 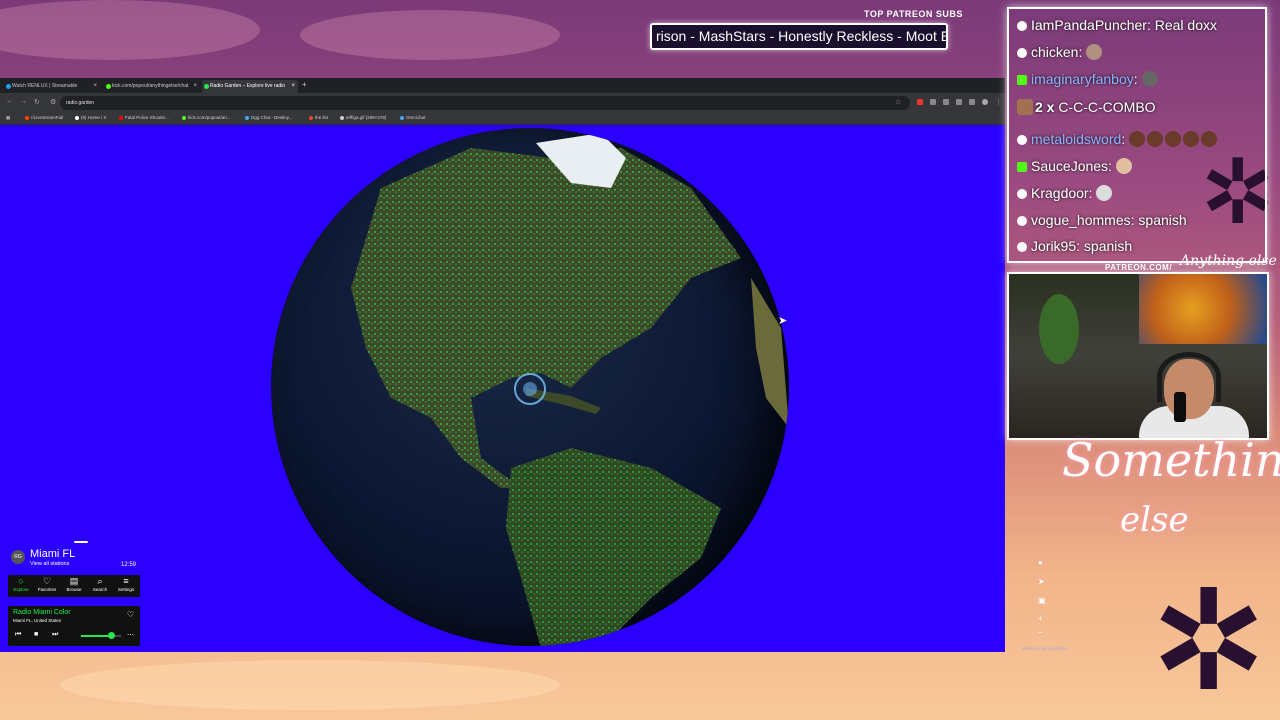 I want to click on map-pin-icon: ●, so click(x=1040, y=562).